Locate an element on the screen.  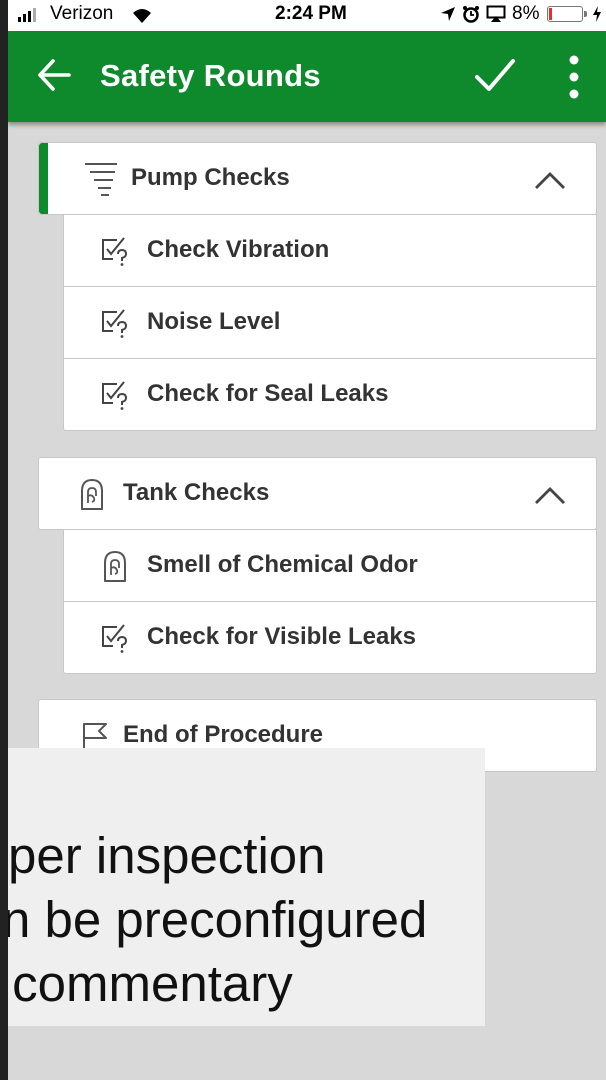
group-label: Tank Checks is located at coordinates (196, 492).